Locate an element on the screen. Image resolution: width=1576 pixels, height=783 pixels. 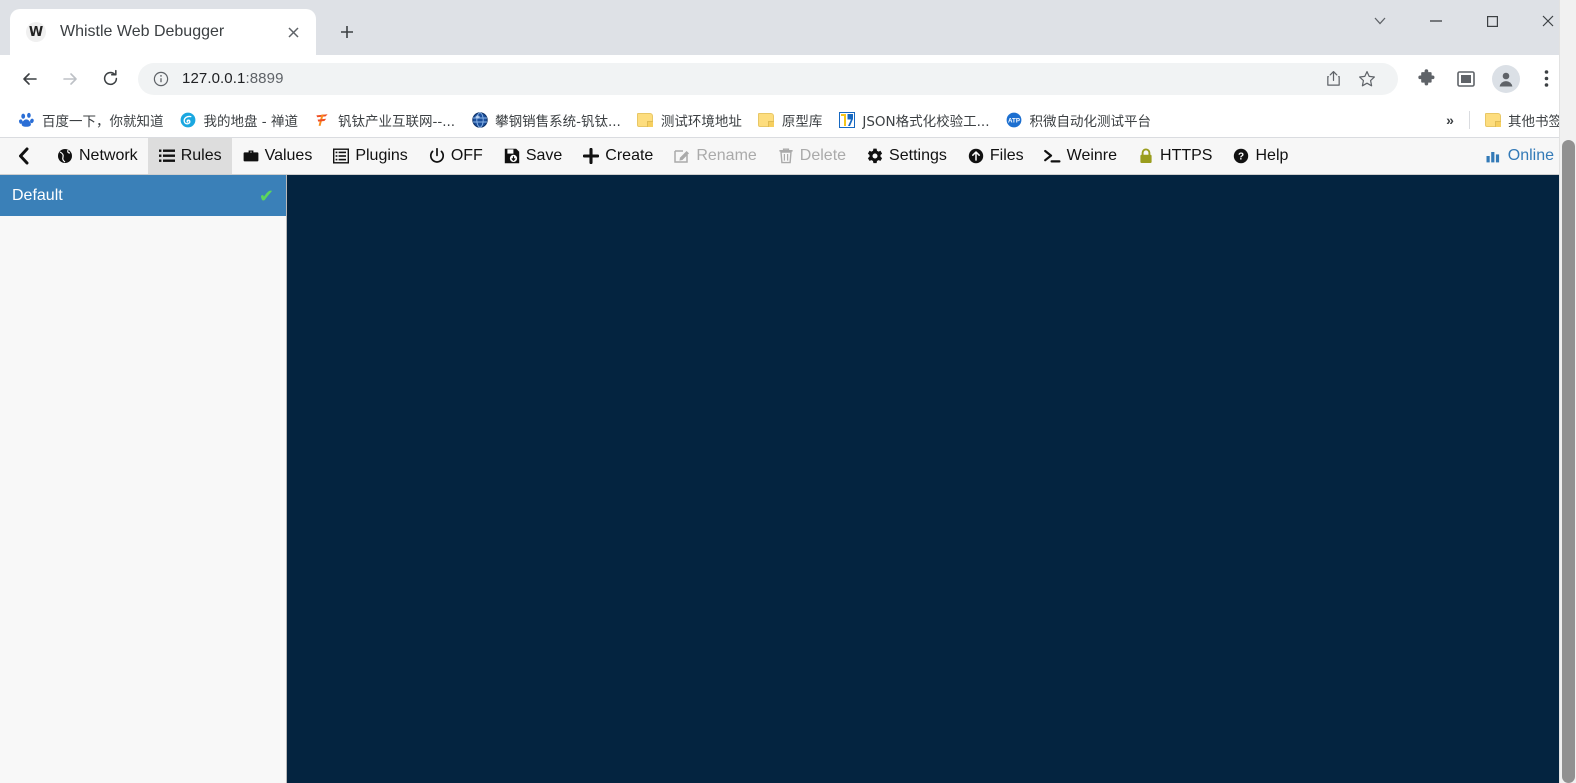
navigation-toolbar: 127.0.0.1:8899 is located at coordinates (788, 78).